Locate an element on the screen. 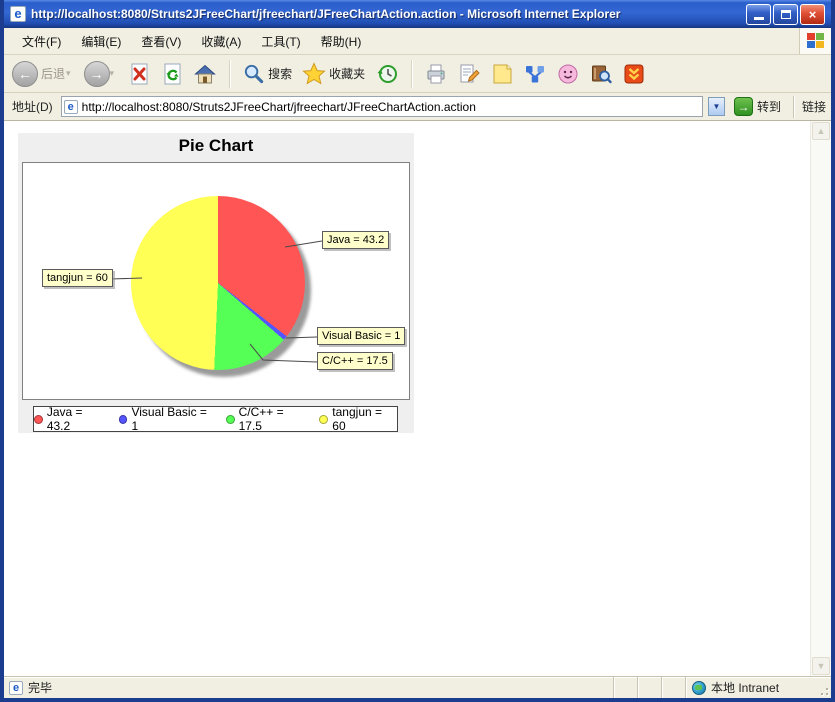 This screenshot has height=702, width=835. status-bar: e 完毕 本地 Intranet is located at coordinates (417, 687).